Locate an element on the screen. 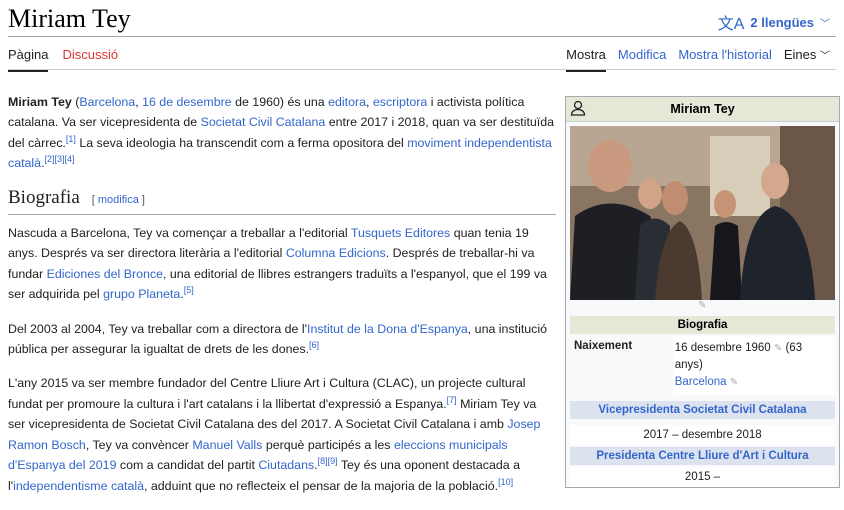 The image size is (844, 510). link-escriptora: escriptora is located at coordinates (400, 102).